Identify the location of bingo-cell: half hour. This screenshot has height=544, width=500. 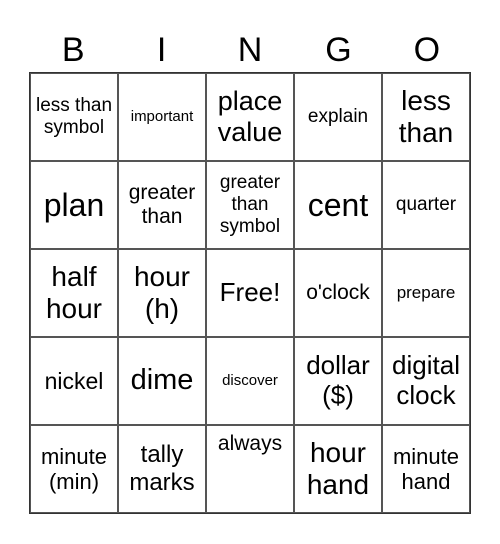
(74, 293).